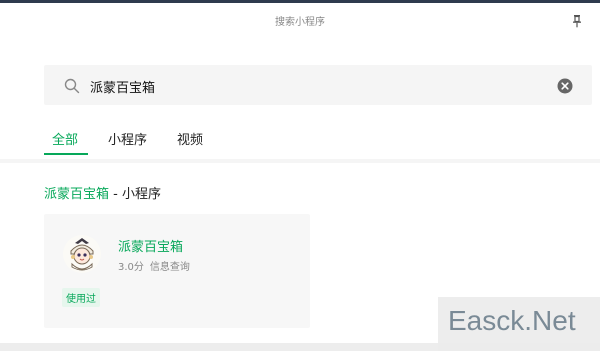  I want to click on search-bar, so click(318, 85).